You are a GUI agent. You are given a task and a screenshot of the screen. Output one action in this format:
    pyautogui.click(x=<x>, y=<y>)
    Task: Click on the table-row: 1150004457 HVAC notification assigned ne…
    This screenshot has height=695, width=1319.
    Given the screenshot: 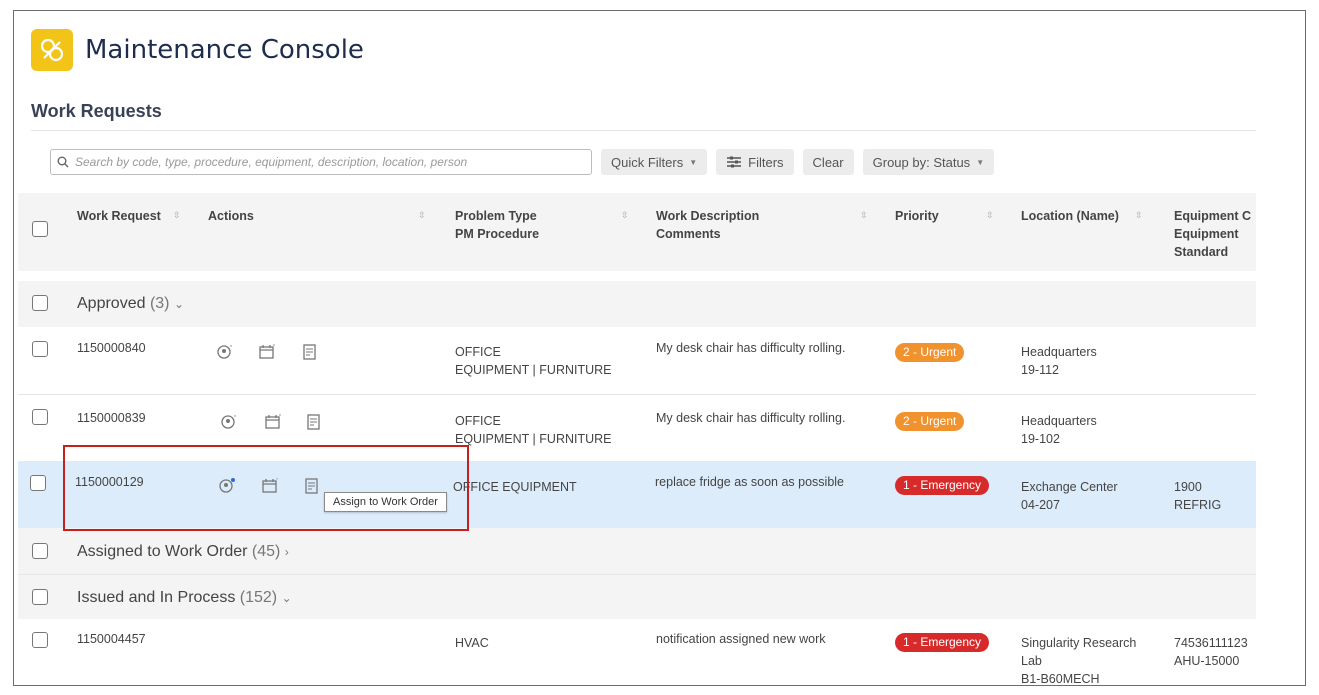 What is the action you would take?
    pyautogui.click(x=637, y=652)
    